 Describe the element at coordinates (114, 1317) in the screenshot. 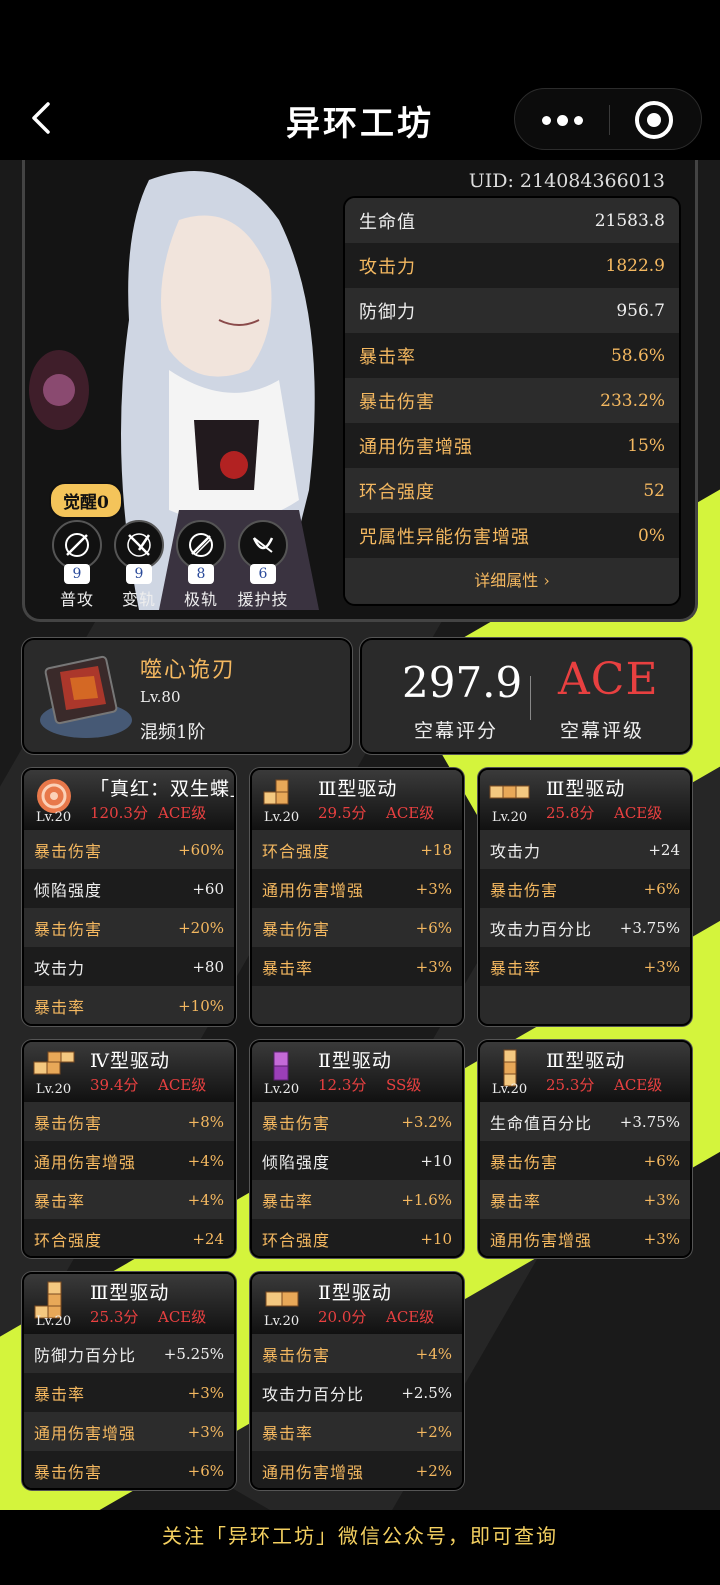

I see `disc-score: 25.3分` at that location.